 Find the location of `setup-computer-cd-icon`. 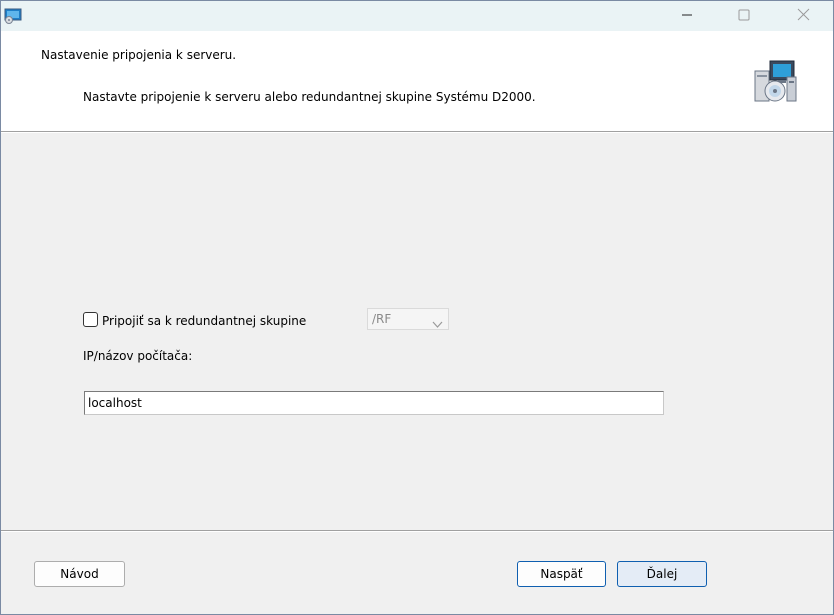

setup-computer-cd-icon is located at coordinates (776, 82).